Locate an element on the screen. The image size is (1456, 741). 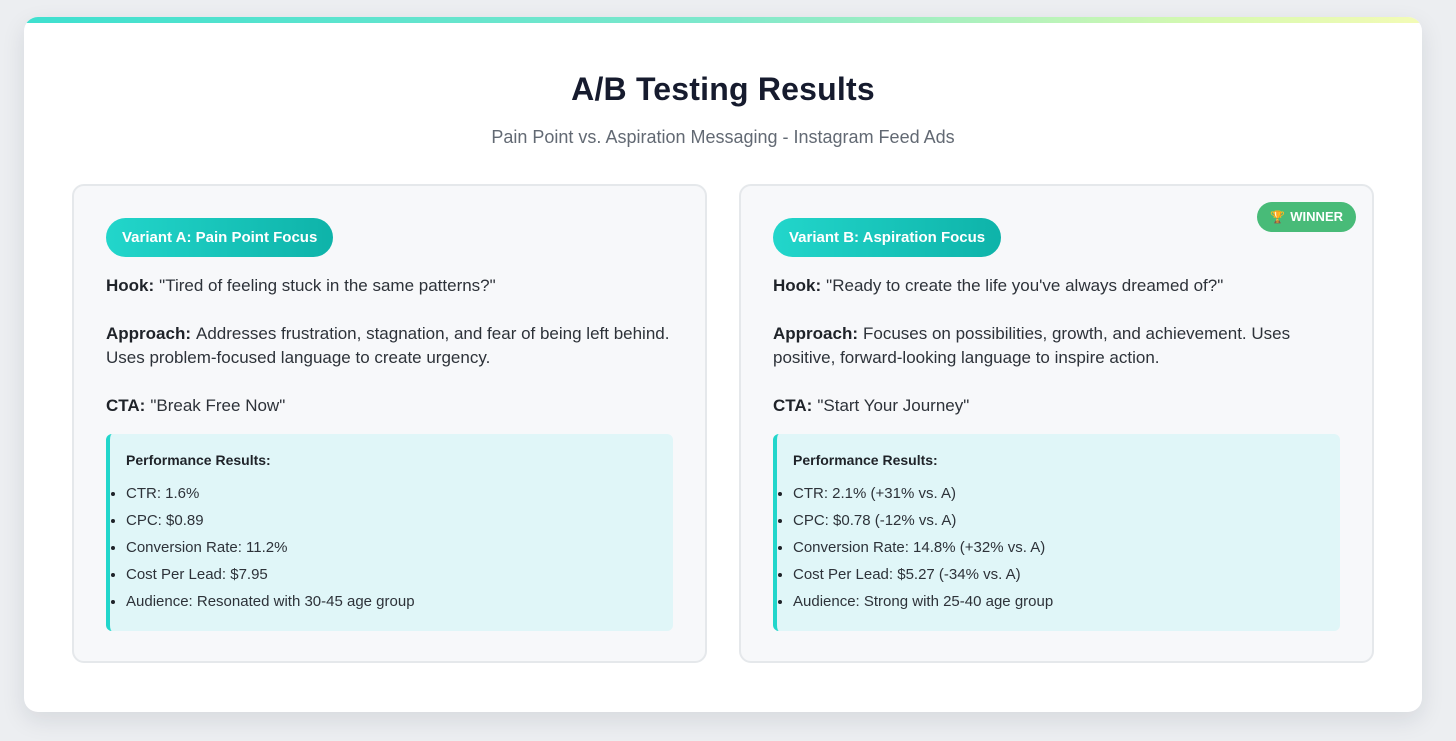
trophy-icon: 🏆 is located at coordinates (1278, 217).